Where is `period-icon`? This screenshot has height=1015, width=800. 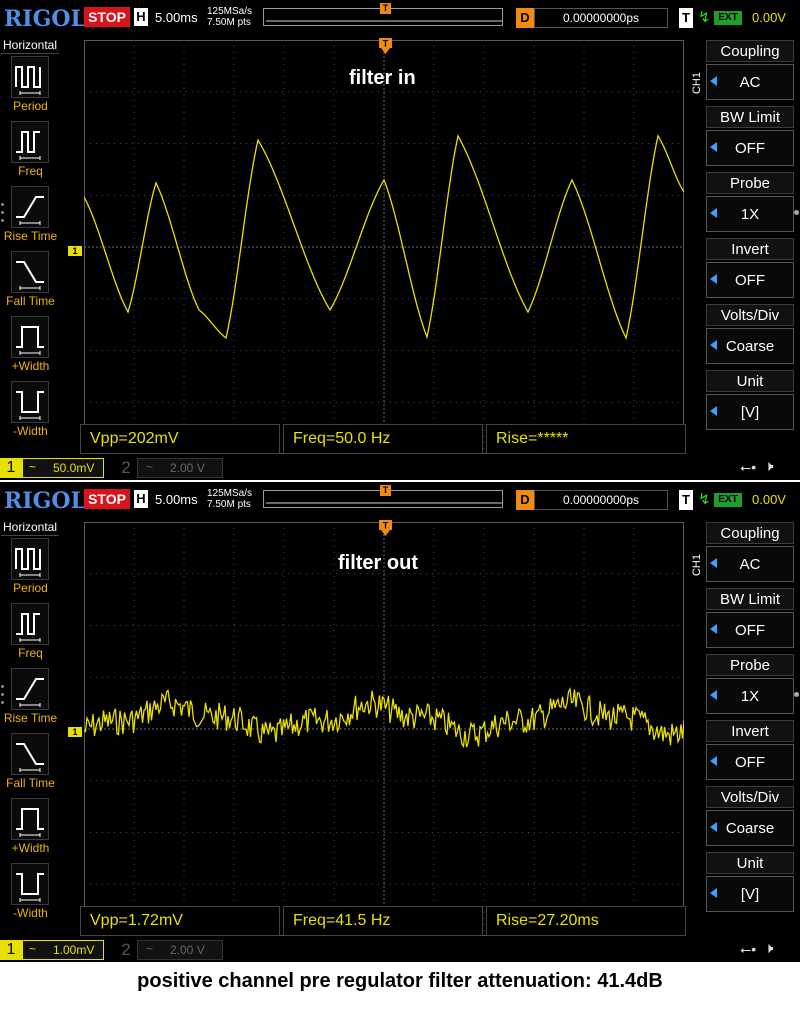 period-icon is located at coordinates (30, 77).